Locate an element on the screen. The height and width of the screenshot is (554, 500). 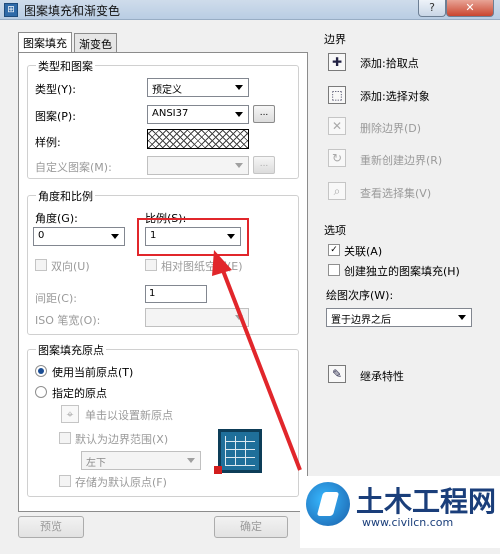
relative-label: 相对图纸空间(E) is located at coordinates (202, 266).